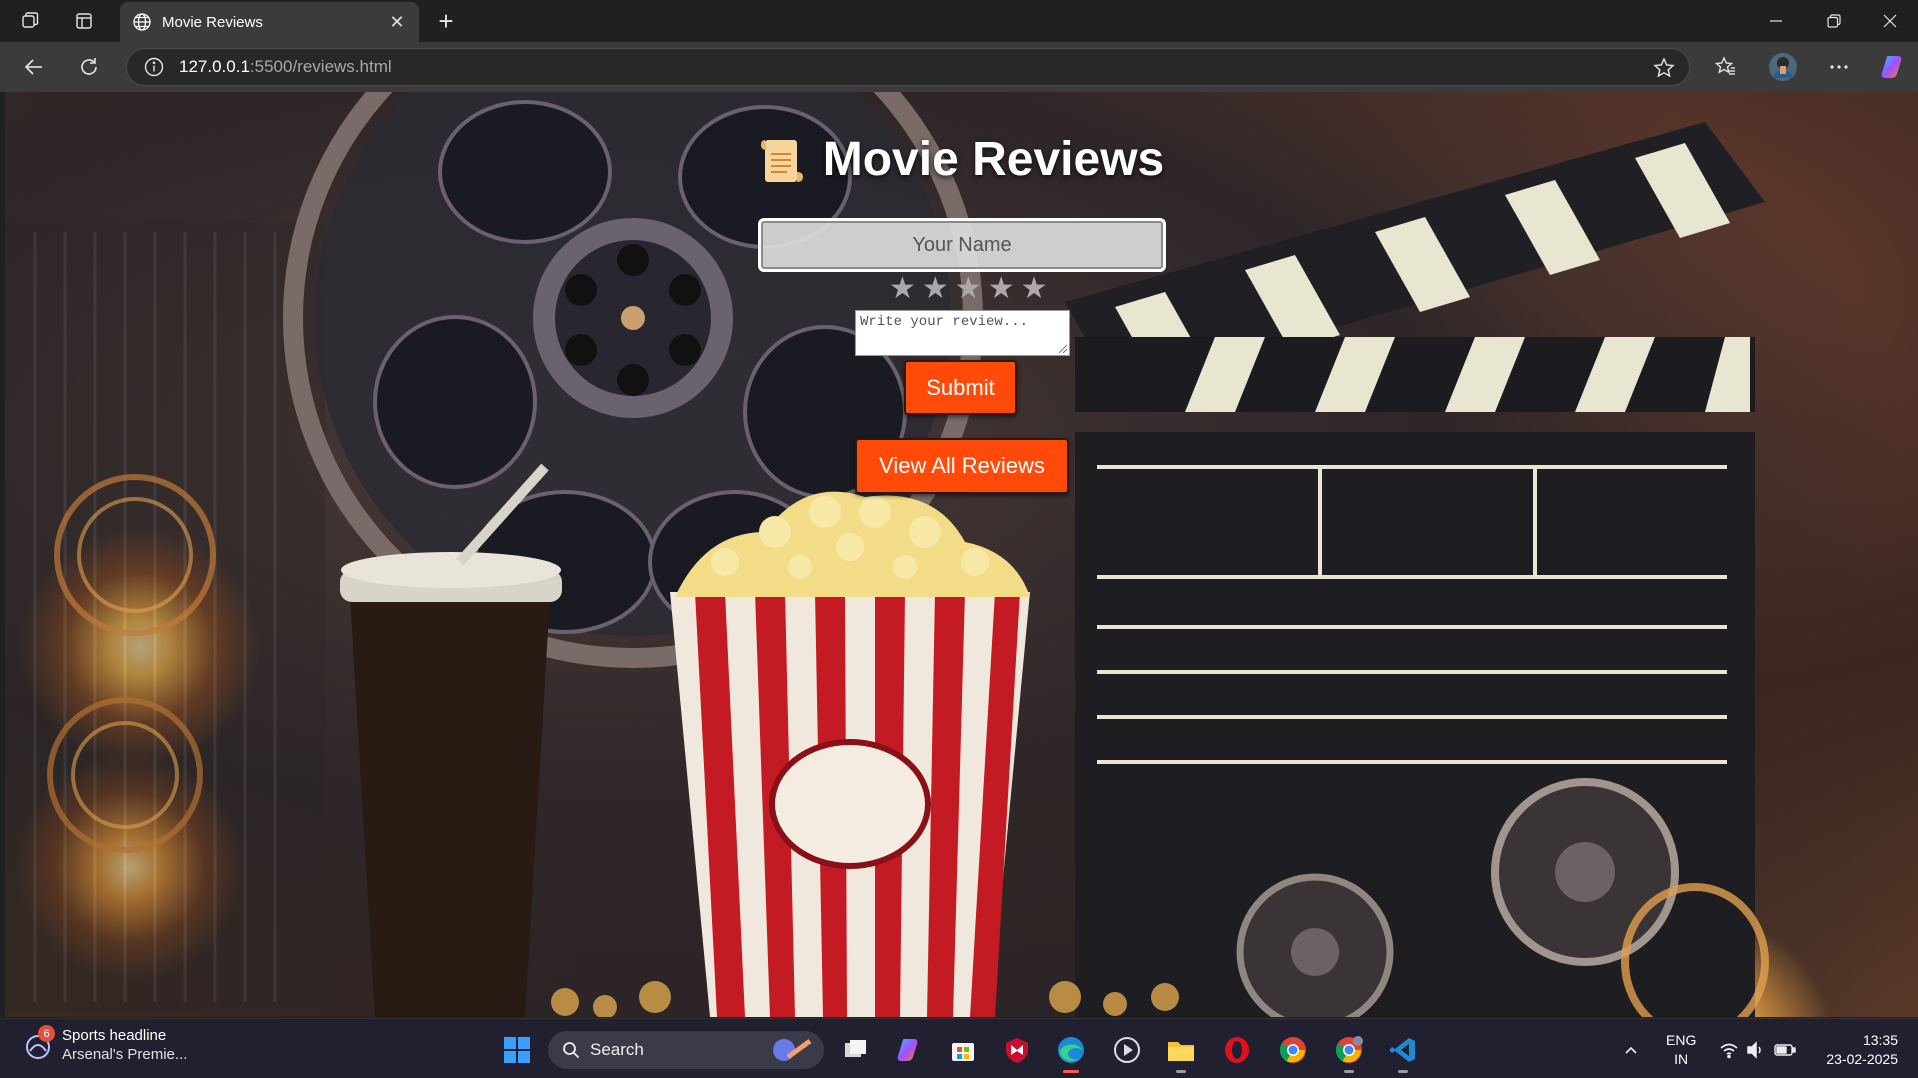  What do you see at coordinates (902, 289) in the screenshot?
I see `star-1-icon: ★` at bounding box center [902, 289].